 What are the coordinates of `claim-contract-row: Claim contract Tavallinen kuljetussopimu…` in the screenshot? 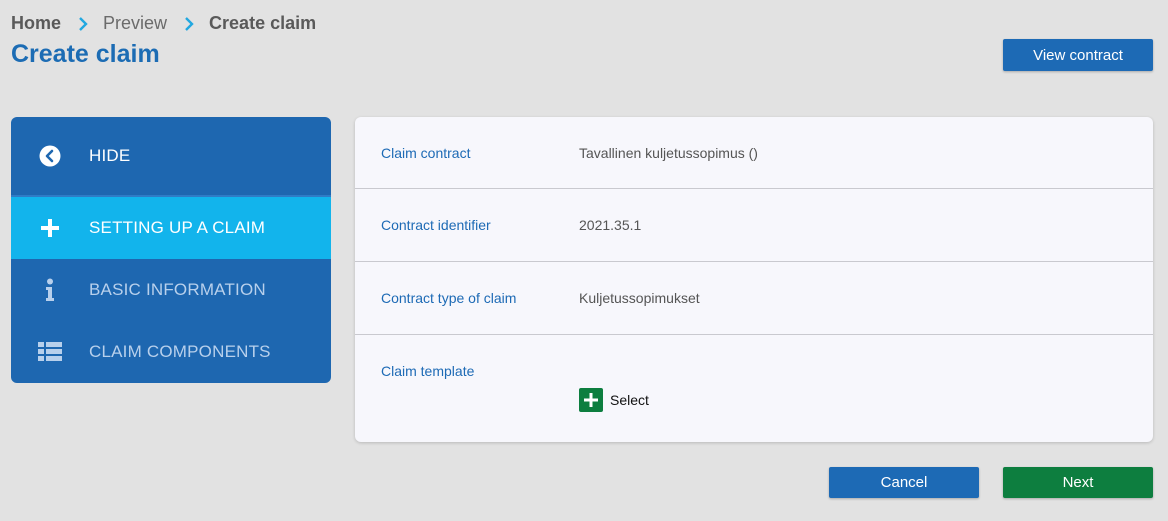 It's located at (754, 153).